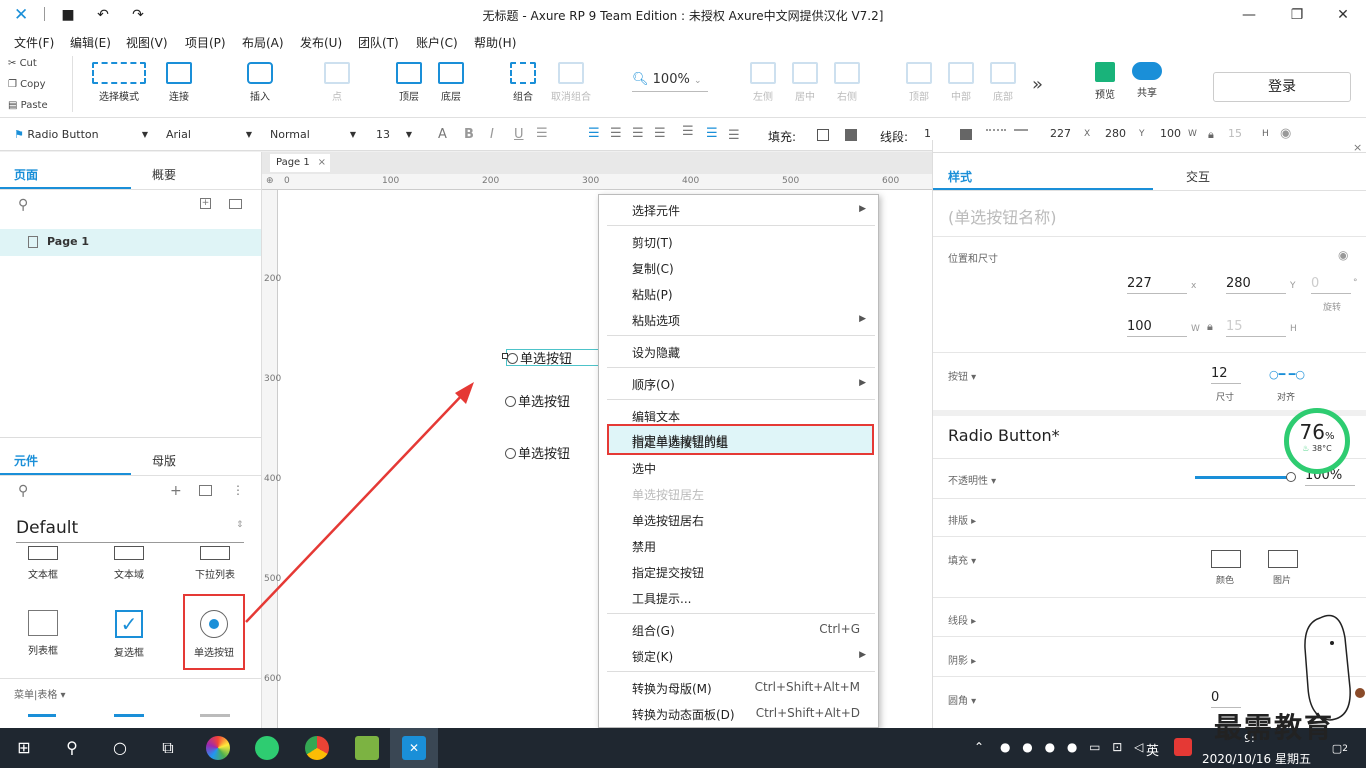  What do you see at coordinates (267, 748) in the screenshot?
I see `wechat-icon` at bounding box center [267, 748].